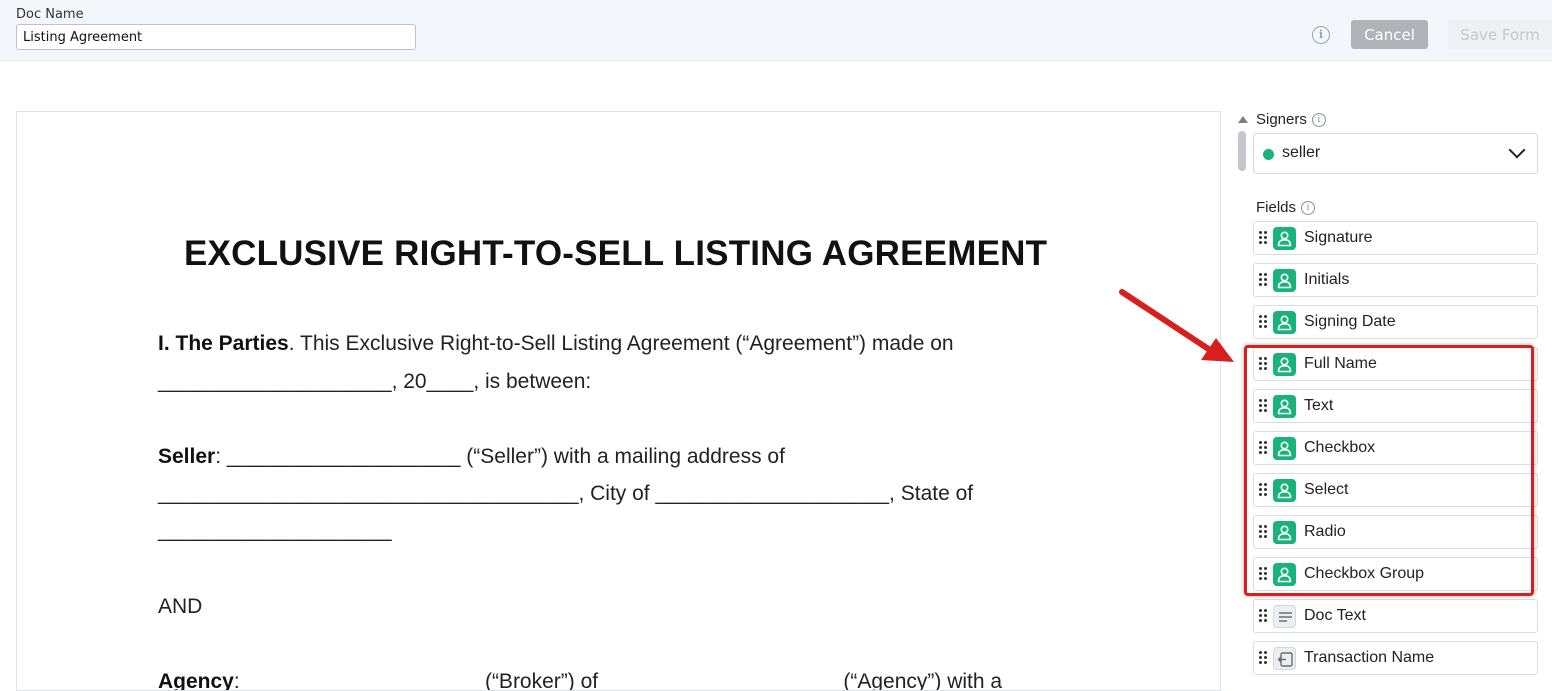 The height and width of the screenshot is (691, 1552). I want to click on transaction-icon, so click(1284, 658).